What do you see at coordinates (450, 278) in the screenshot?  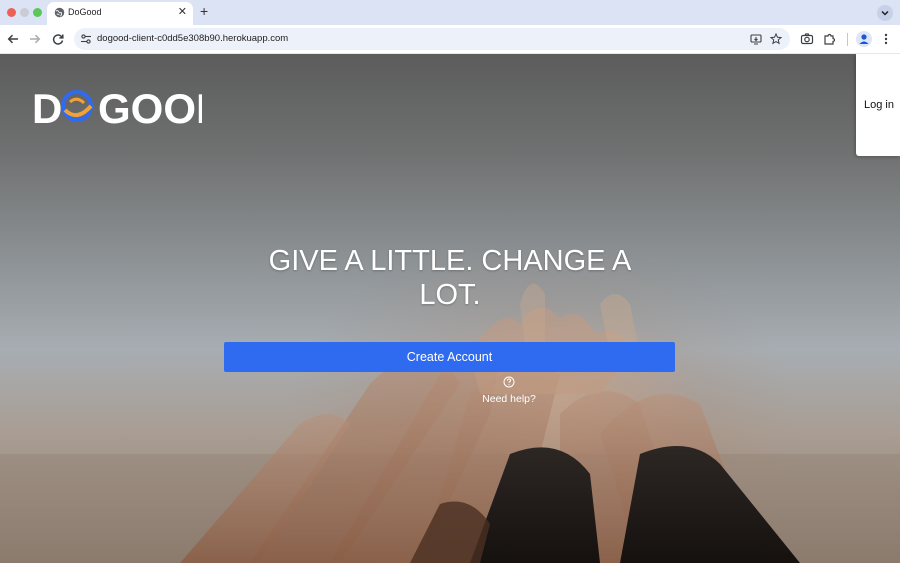 I see `hero-title: GIVE A LITTLE. CHANGE A LOT.` at bounding box center [450, 278].